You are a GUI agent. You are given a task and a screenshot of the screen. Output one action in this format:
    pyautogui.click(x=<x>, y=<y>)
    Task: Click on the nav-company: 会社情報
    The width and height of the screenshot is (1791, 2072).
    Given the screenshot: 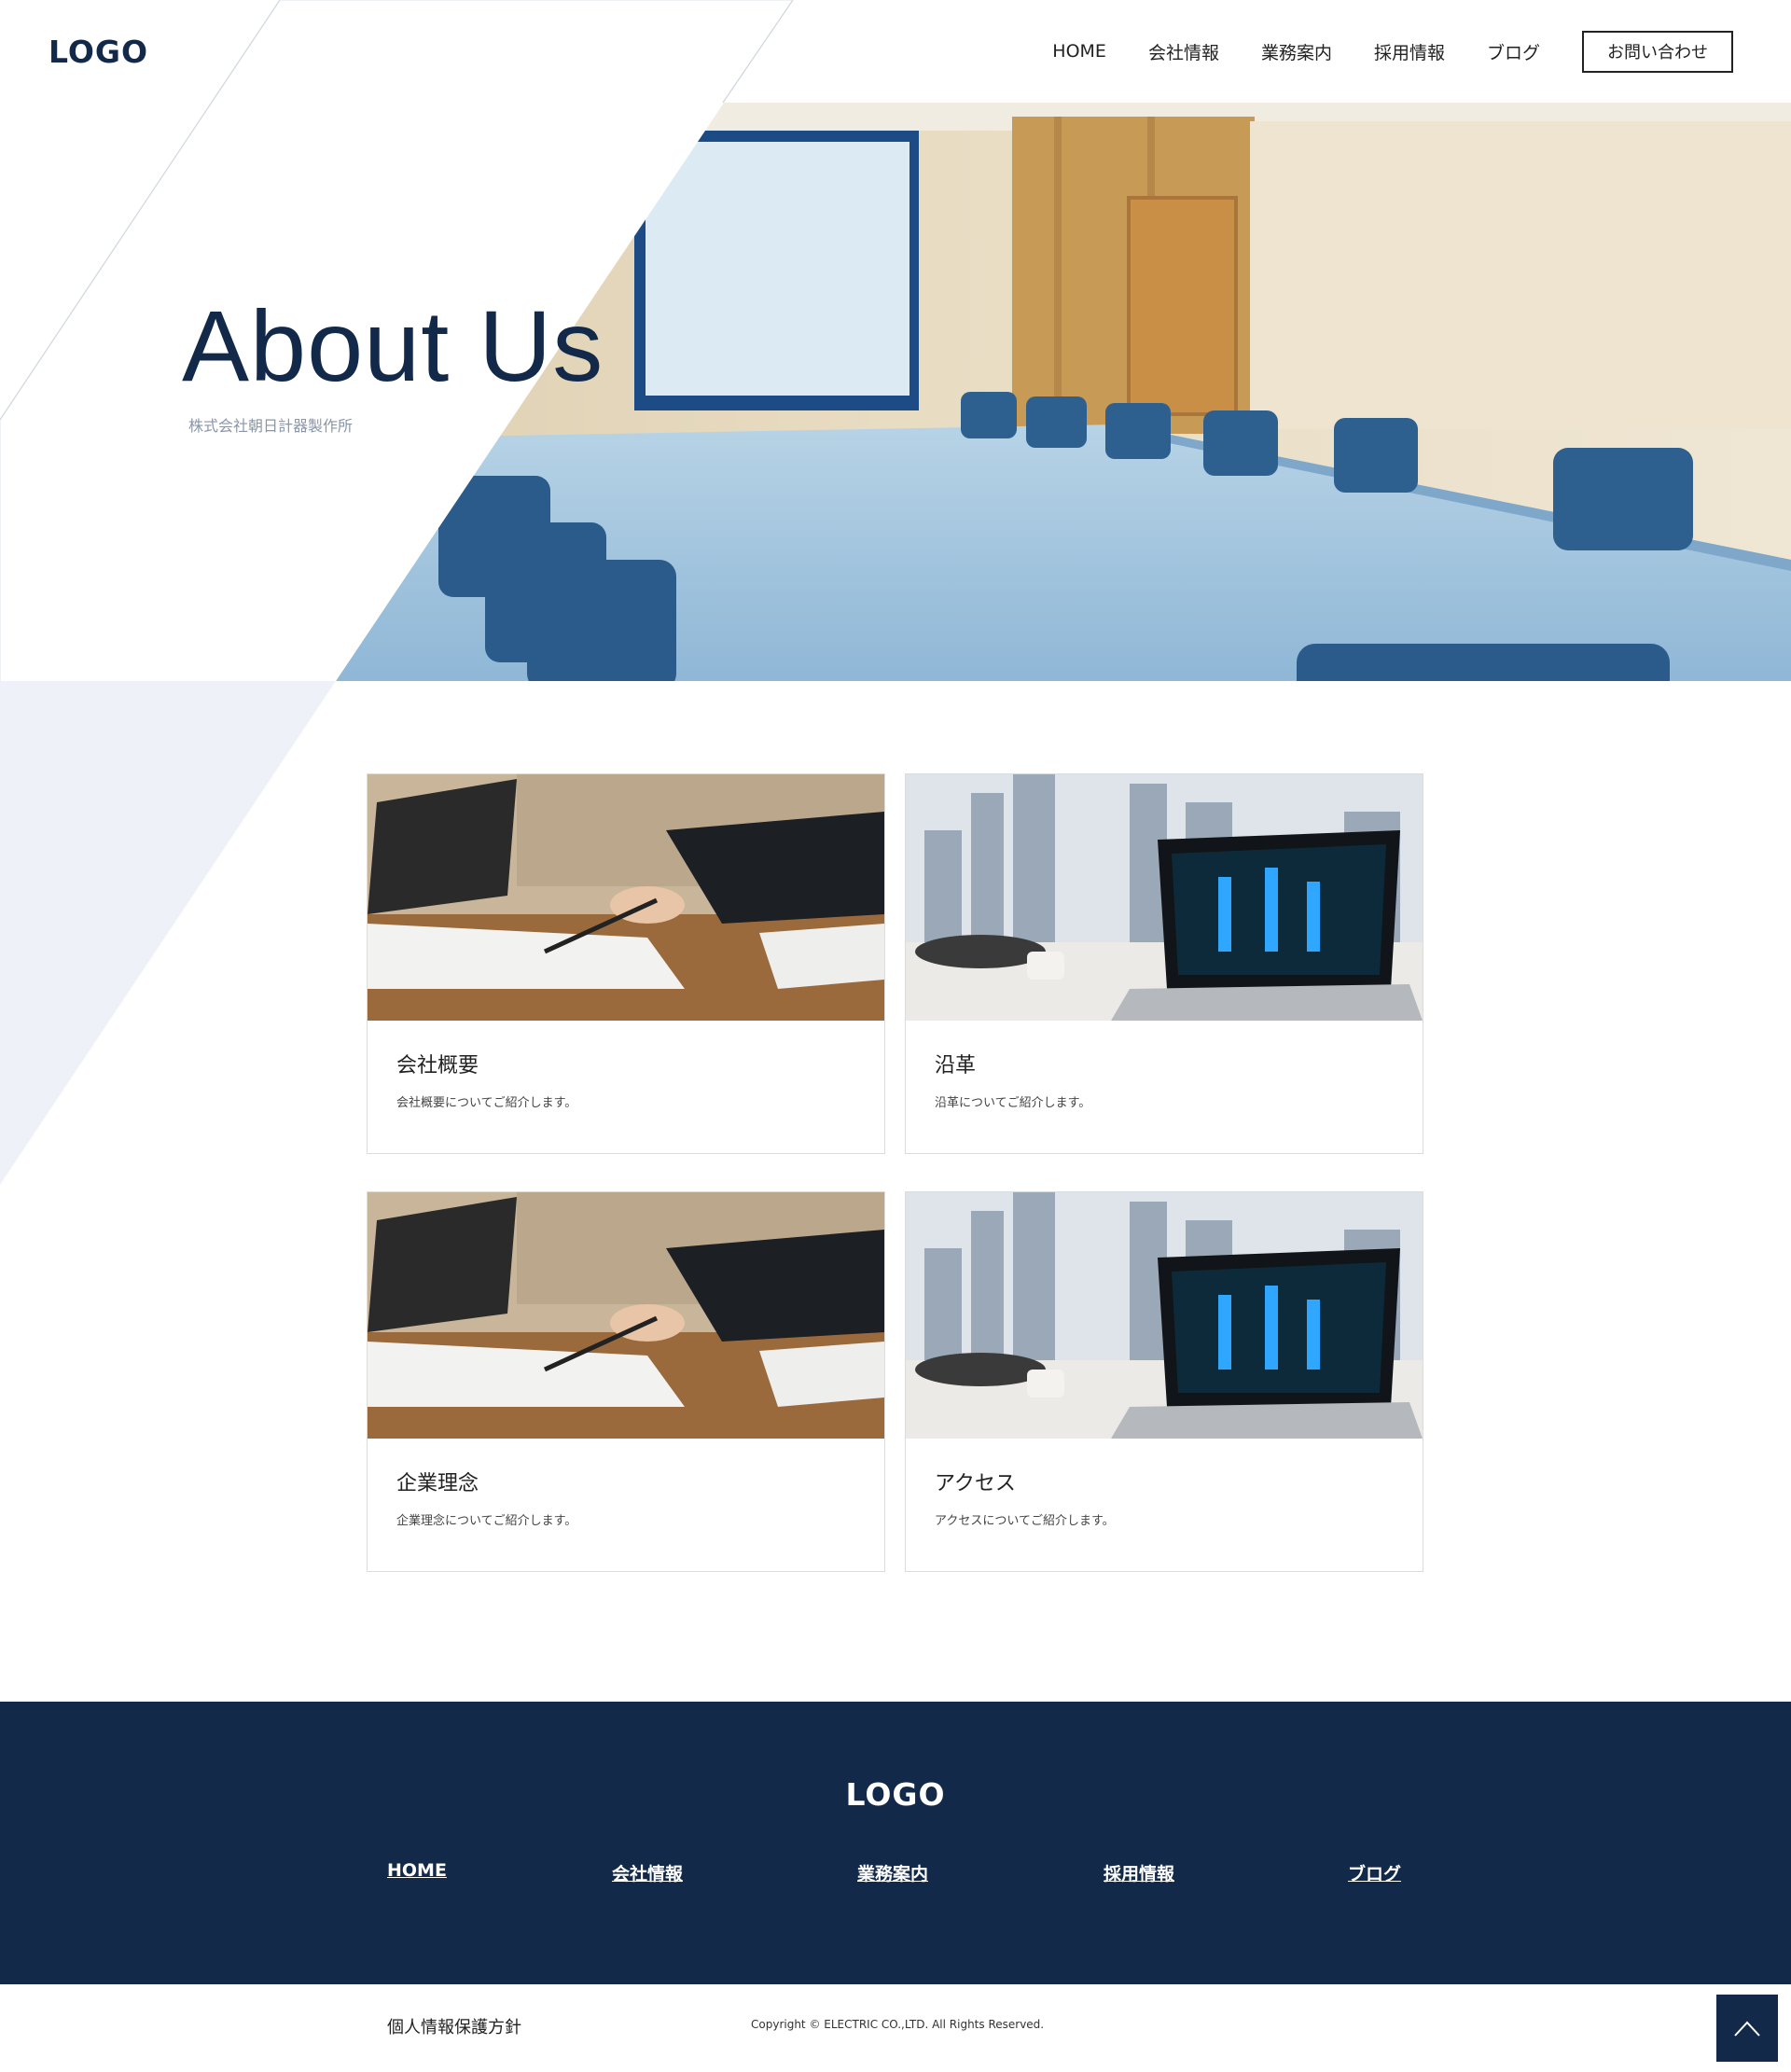 What is the action you would take?
    pyautogui.click(x=1183, y=51)
    